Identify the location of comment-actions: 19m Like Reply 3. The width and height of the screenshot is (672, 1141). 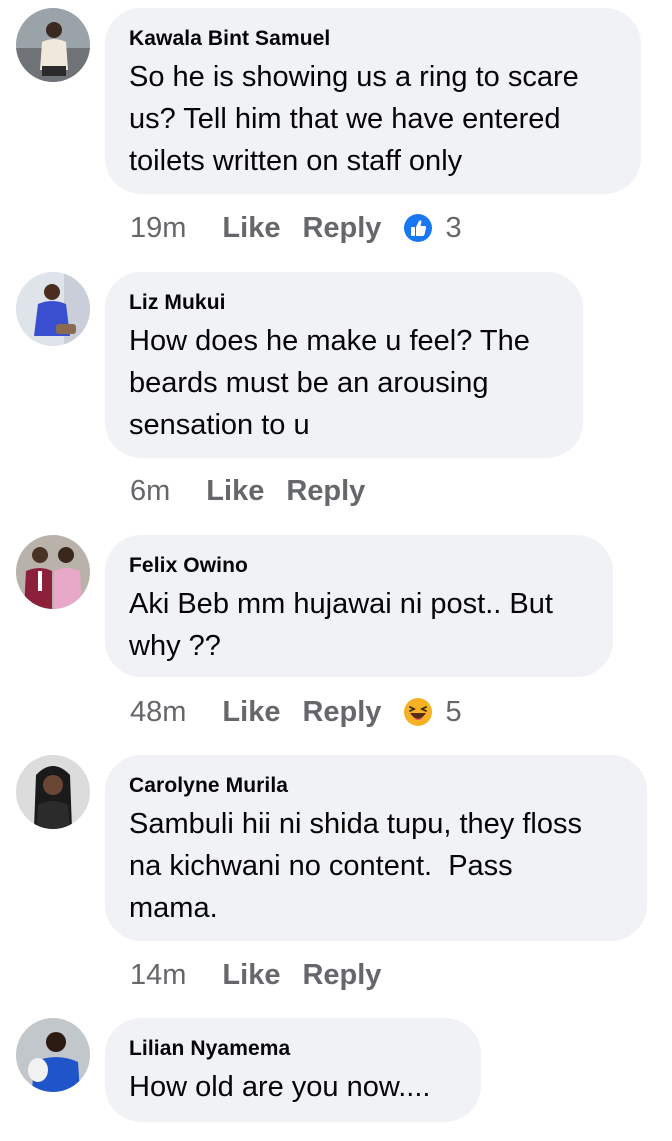
(296, 228).